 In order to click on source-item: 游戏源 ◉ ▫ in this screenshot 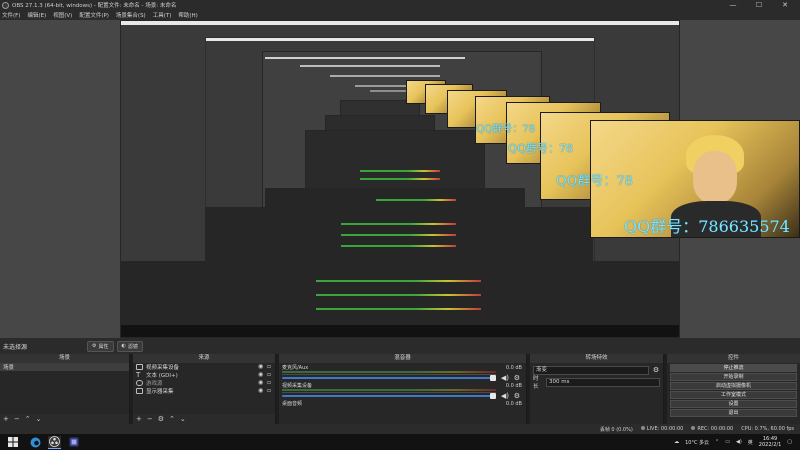, I will do `click(204, 383)`.